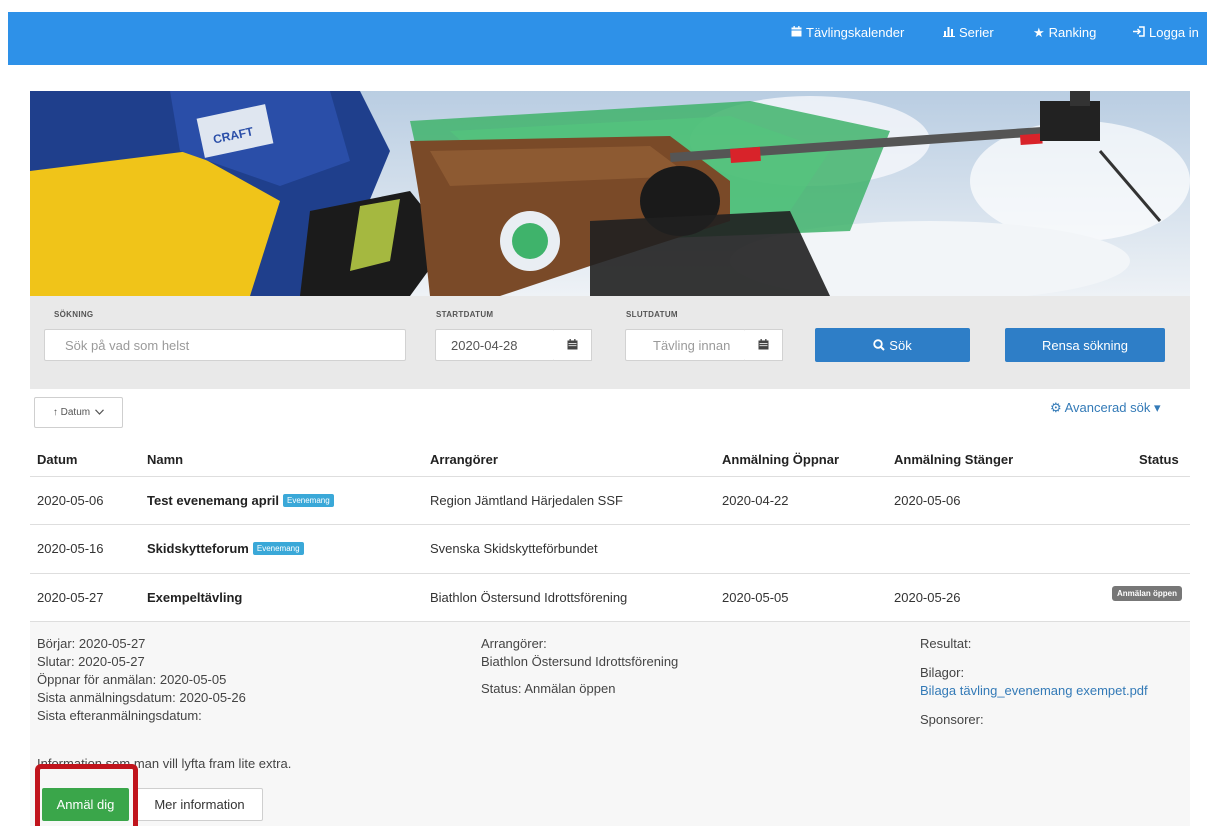  What do you see at coordinates (74, 314) in the screenshot?
I see `search-label: SÖKNING` at bounding box center [74, 314].